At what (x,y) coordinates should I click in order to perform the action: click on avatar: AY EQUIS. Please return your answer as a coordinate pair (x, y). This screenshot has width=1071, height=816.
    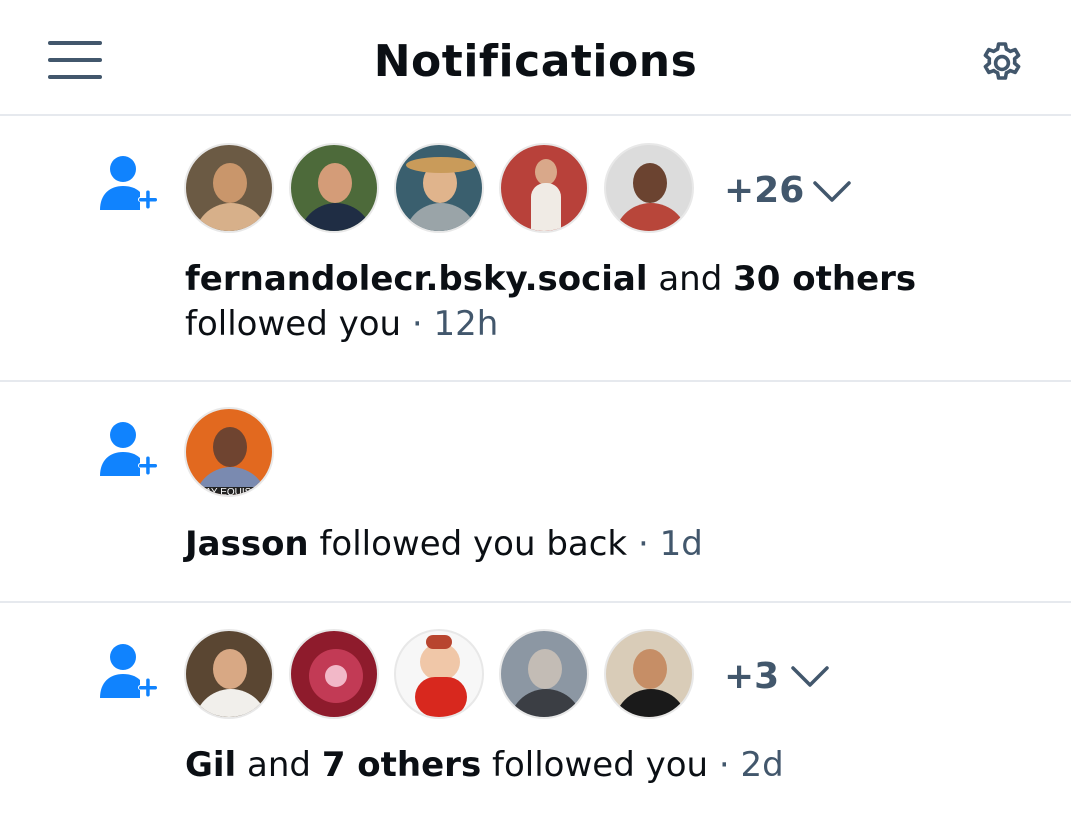
    Looking at the image, I should click on (229, 452).